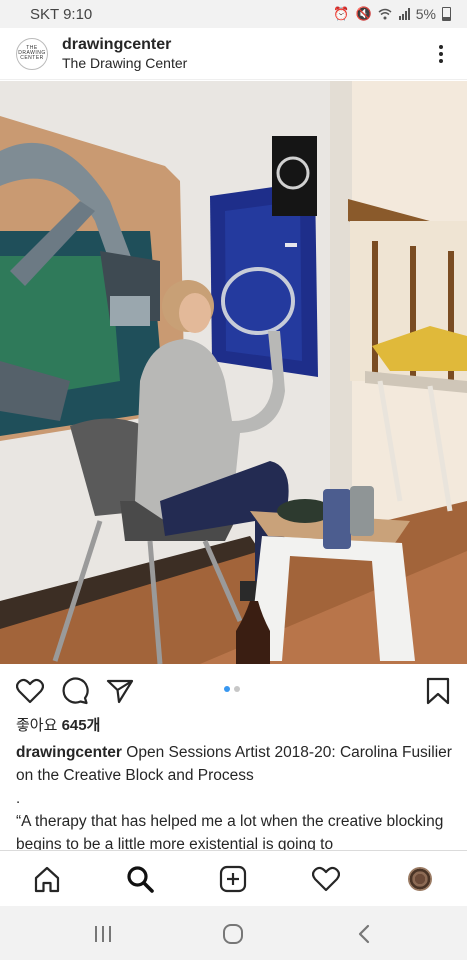 The width and height of the screenshot is (467, 960). Describe the element at coordinates (32, 53) in the screenshot. I see `avatar: THE DRAWING CENTER` at that location.